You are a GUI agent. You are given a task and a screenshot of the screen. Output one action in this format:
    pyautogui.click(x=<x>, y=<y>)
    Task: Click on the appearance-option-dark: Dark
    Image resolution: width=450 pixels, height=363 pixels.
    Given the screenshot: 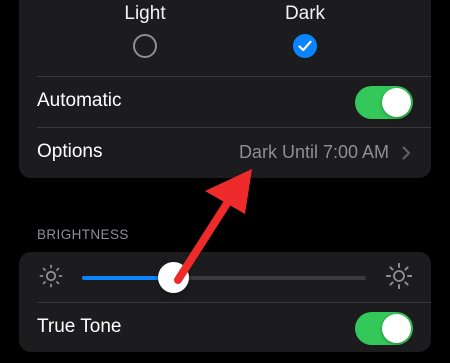 What is the action you would take?
    pyautogui.click(x=305, y=29)
    